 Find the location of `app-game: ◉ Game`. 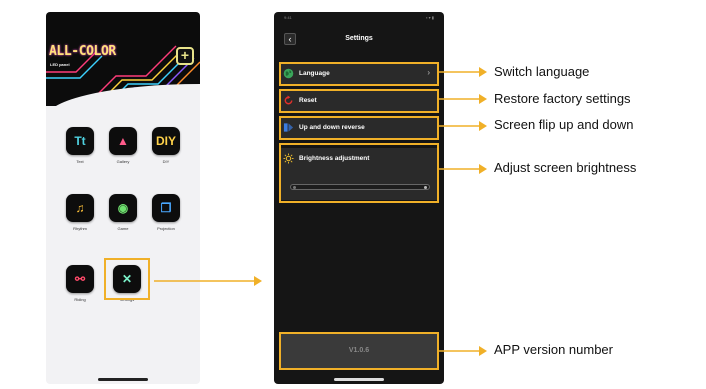

app-game: ◉ Game is located at coordinates (123, 217).